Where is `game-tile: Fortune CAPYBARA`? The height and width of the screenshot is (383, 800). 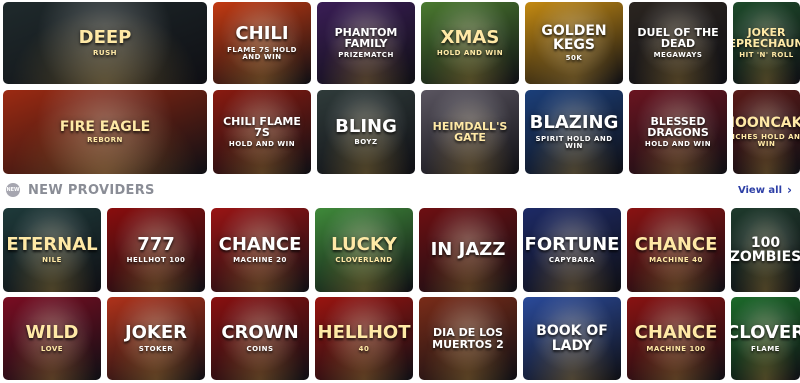
game-tile: Fortune CAPYBARA is located at coordinates (572, 250).